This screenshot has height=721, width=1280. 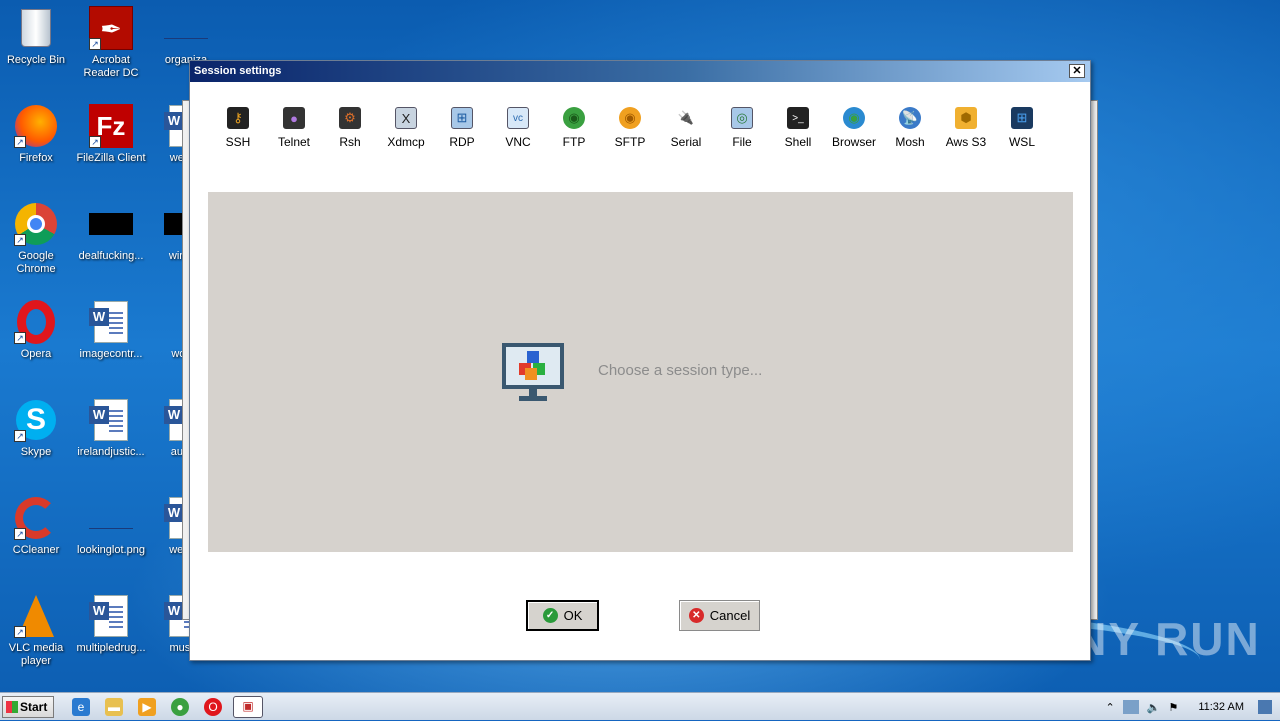 I want to click on desktop-icon-label: FileZilla Client, so click(x=111, y=158).